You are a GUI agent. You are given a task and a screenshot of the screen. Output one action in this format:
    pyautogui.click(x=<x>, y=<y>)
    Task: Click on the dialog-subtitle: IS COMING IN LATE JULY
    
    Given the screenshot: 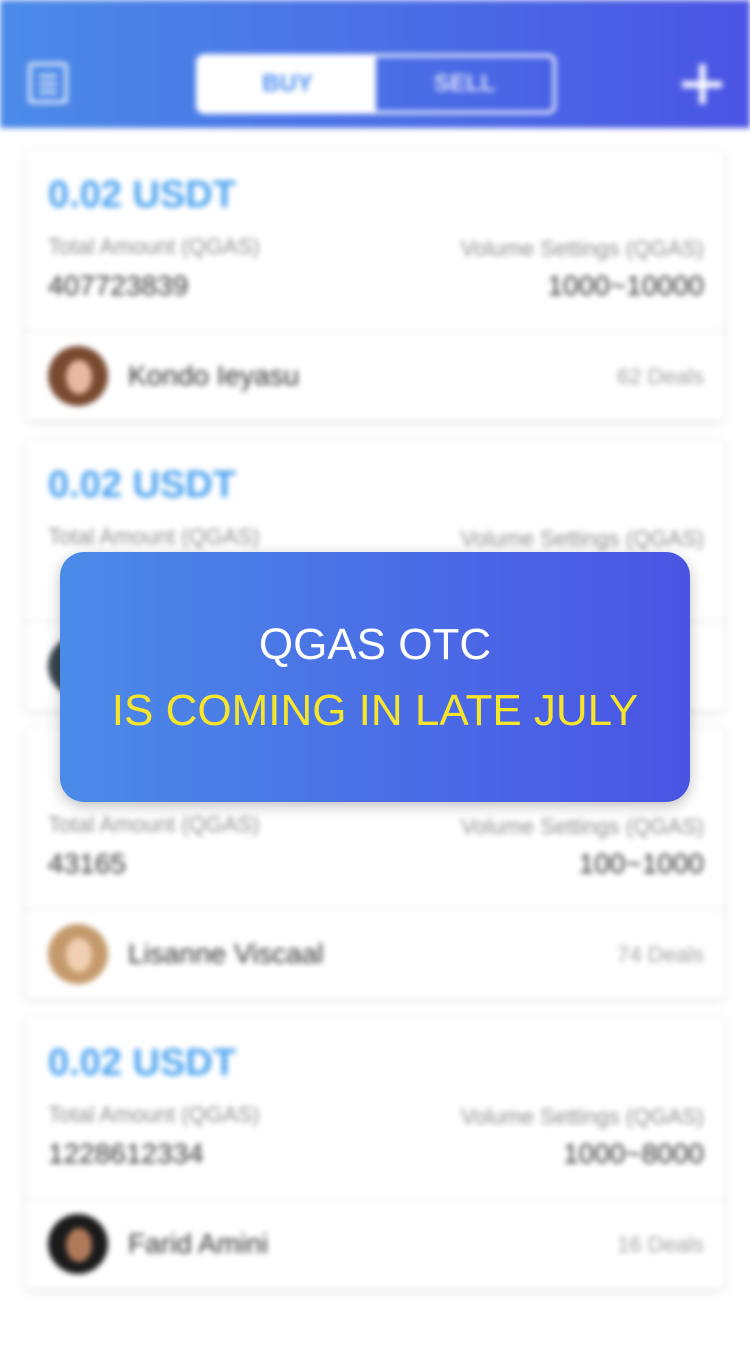 What is the action you would take?
    pyautogui.click(x=375, y=710)
    